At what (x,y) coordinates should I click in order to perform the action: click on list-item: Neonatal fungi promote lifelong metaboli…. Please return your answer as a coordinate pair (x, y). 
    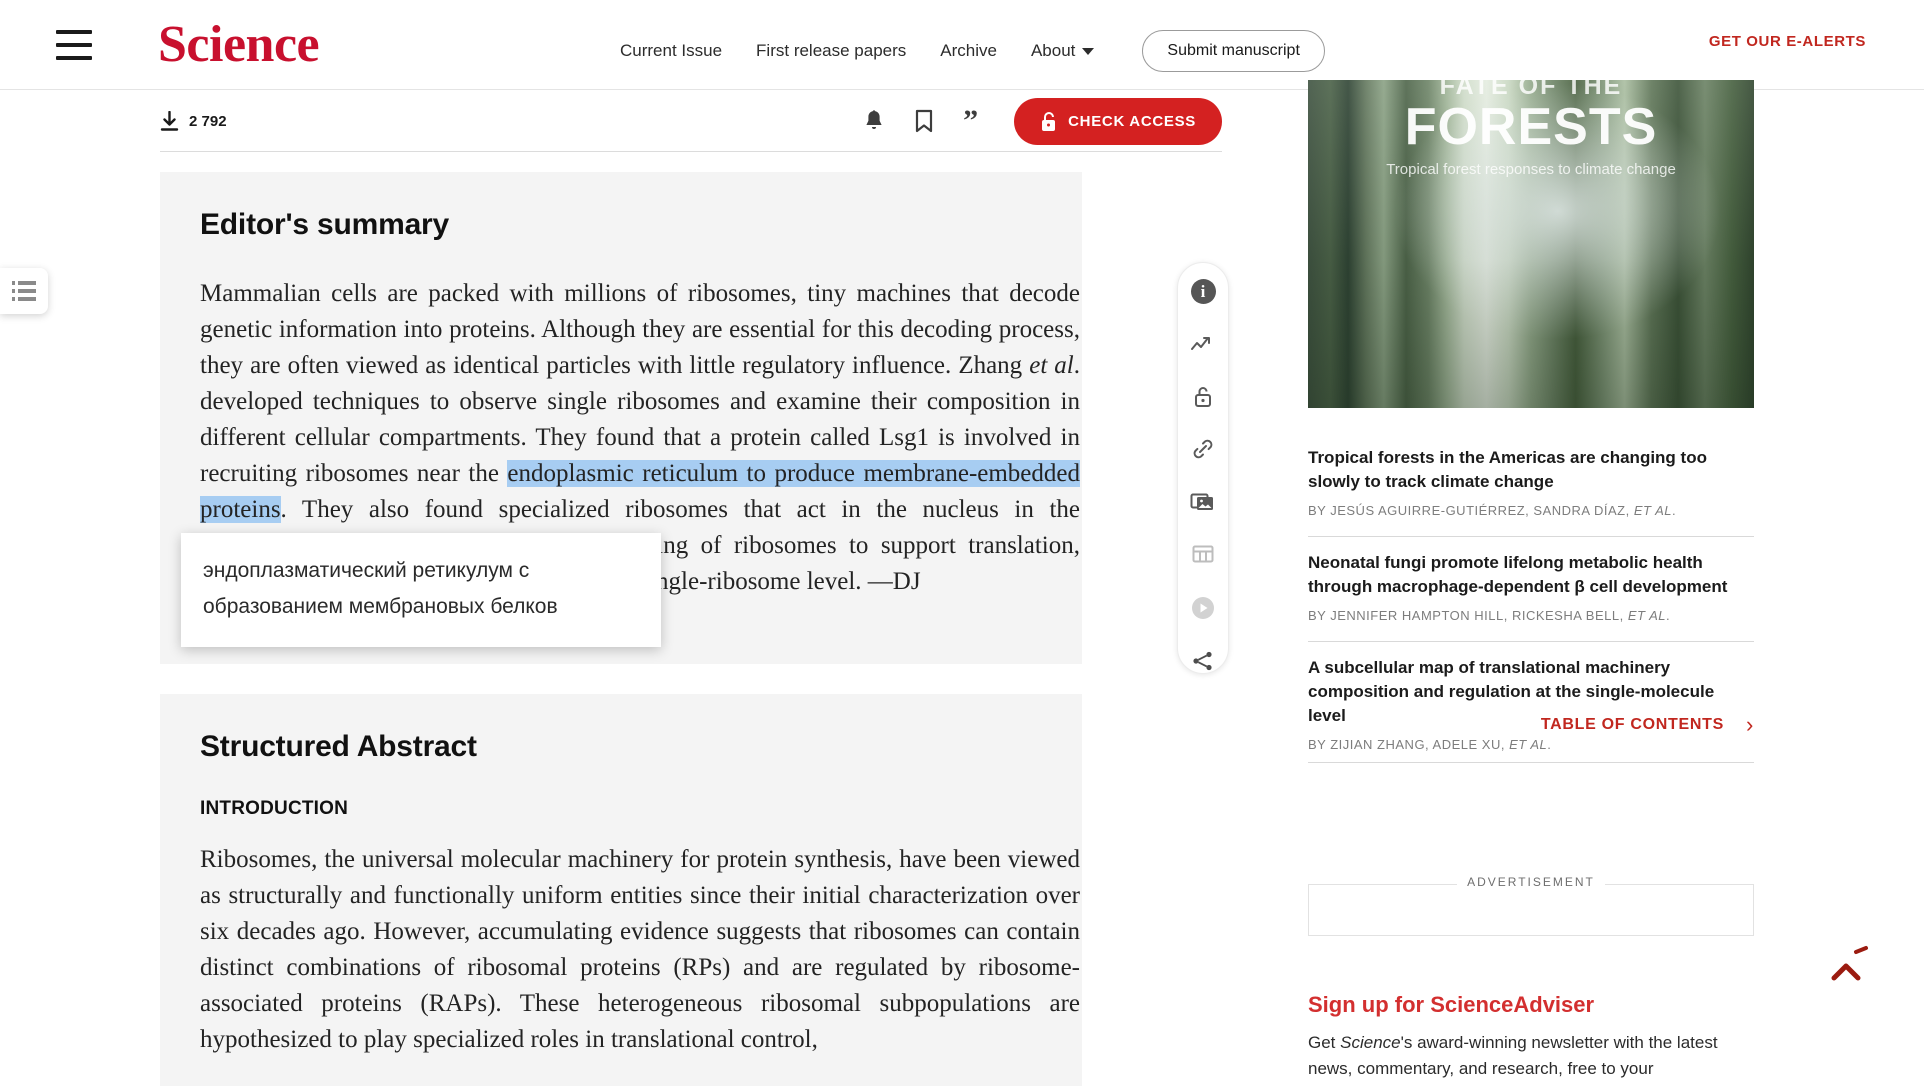
    Looking at the image, I should click on (1531, 589).